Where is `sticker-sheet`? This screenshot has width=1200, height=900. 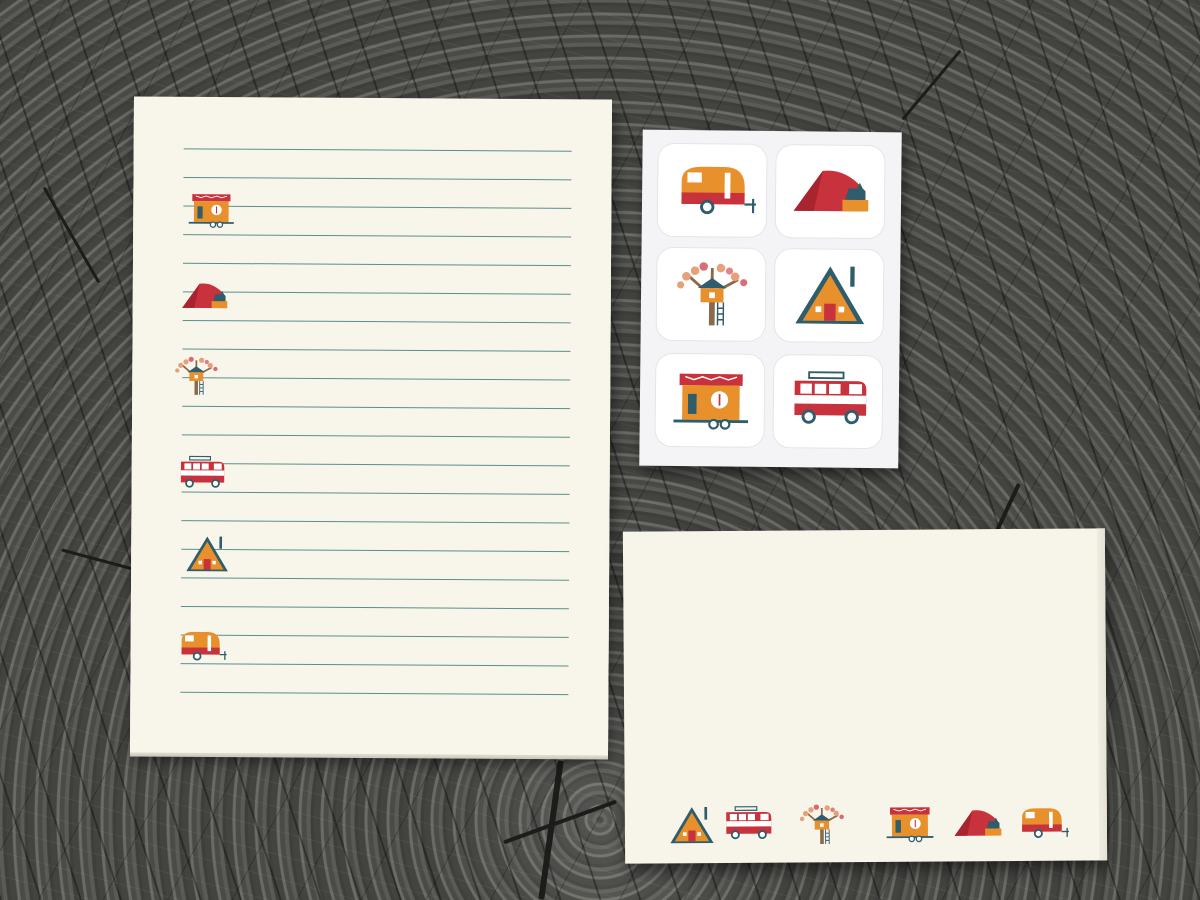 sticker-sheet is located at coordinates (770, 299).